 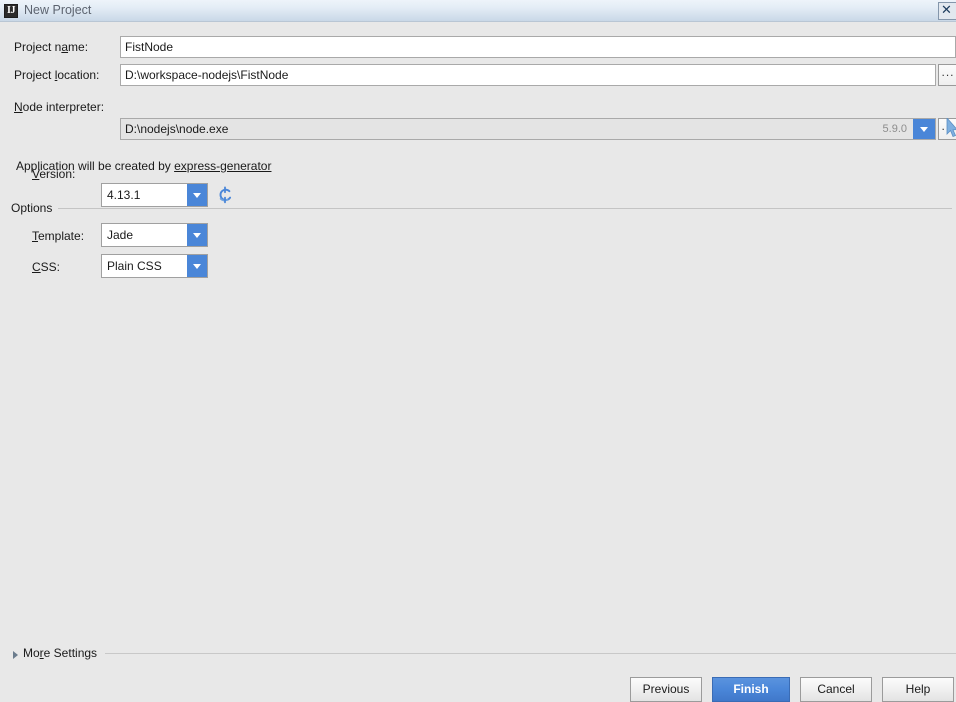 What do you see at coordinates (54, 174) in the screenshot?
I see `version-label: Version:` at bounding box center [54, 174].